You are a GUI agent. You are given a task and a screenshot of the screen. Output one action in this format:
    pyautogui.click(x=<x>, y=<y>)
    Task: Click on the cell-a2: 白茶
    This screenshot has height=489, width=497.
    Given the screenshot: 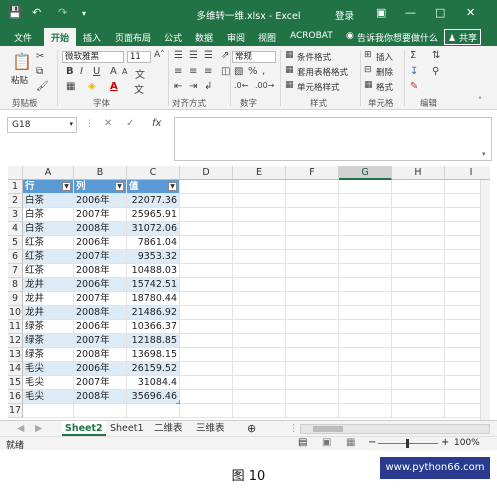 What is the action you would take?
    pyautogui.click(x=48, y=201)
    